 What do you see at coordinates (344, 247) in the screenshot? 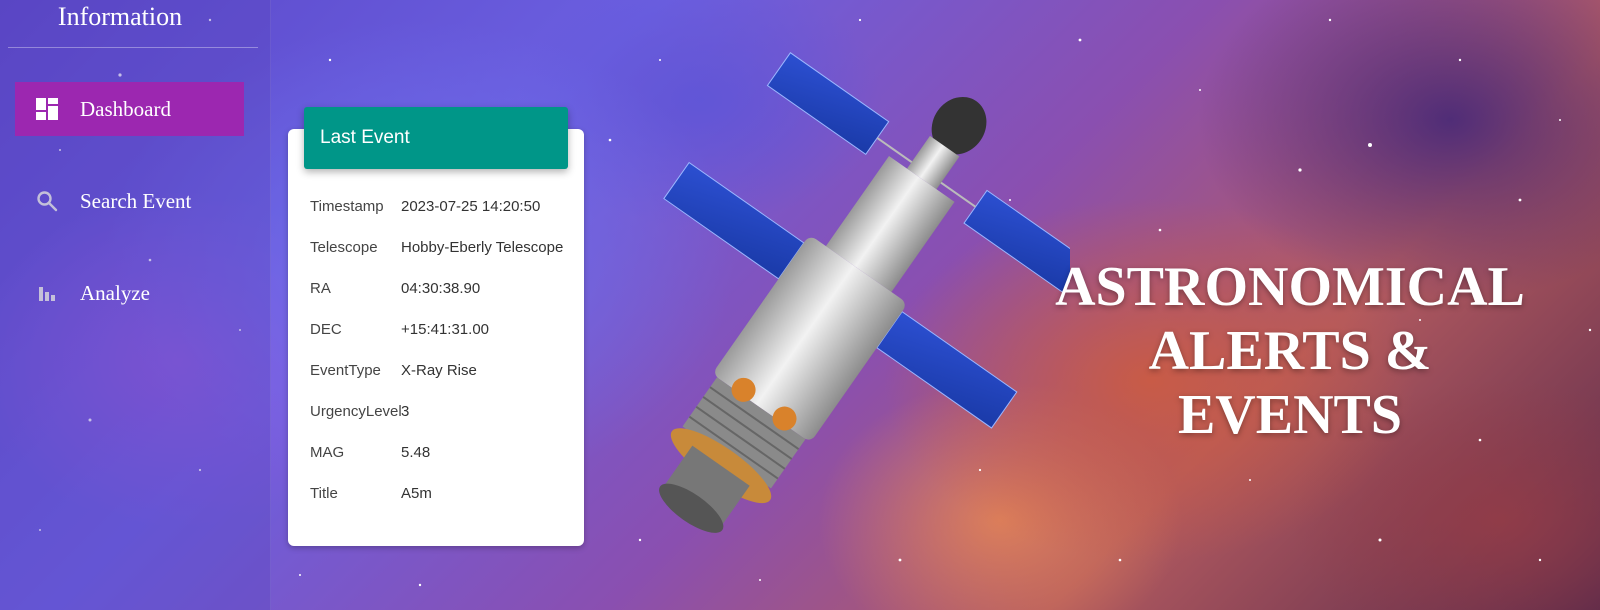
I see `info-label: Telescope` at bounding box center [344, 247].